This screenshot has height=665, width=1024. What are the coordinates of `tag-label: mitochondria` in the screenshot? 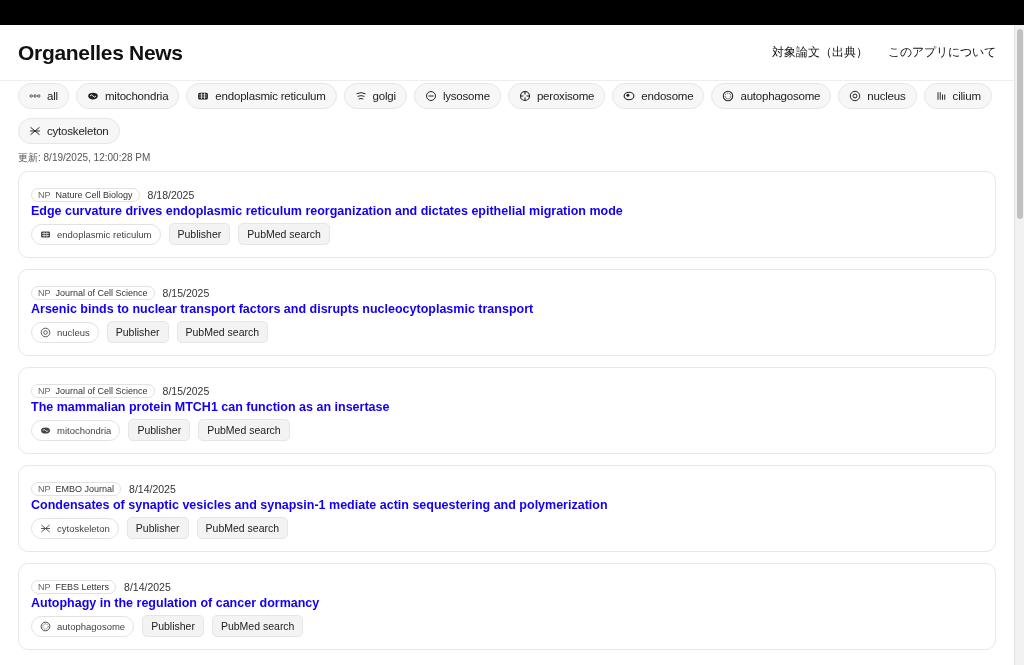 It's located at (84, 430).